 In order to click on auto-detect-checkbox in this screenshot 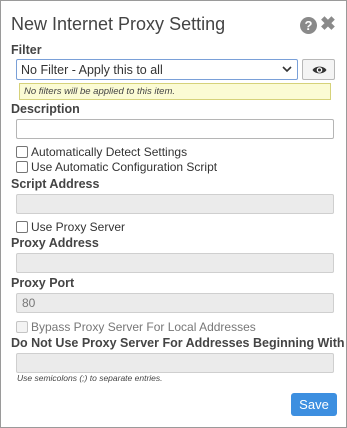, I will do `click(22, 151)`.